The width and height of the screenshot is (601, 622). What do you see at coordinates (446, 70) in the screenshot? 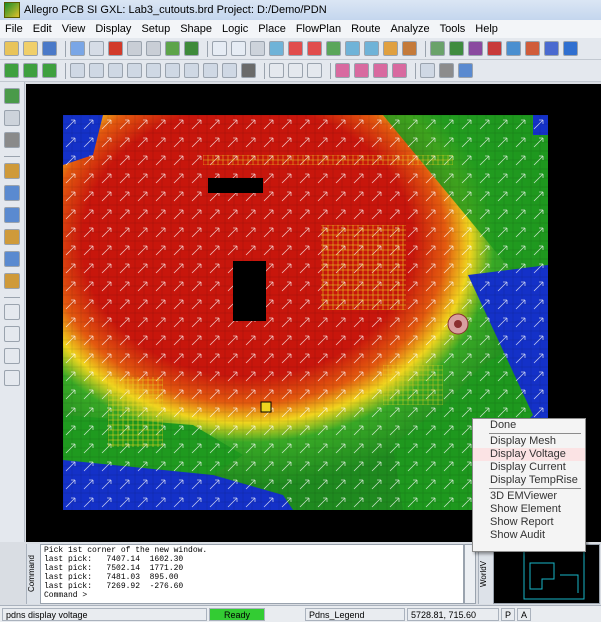
I see `camera-icon` at bounding box center [446, 70].